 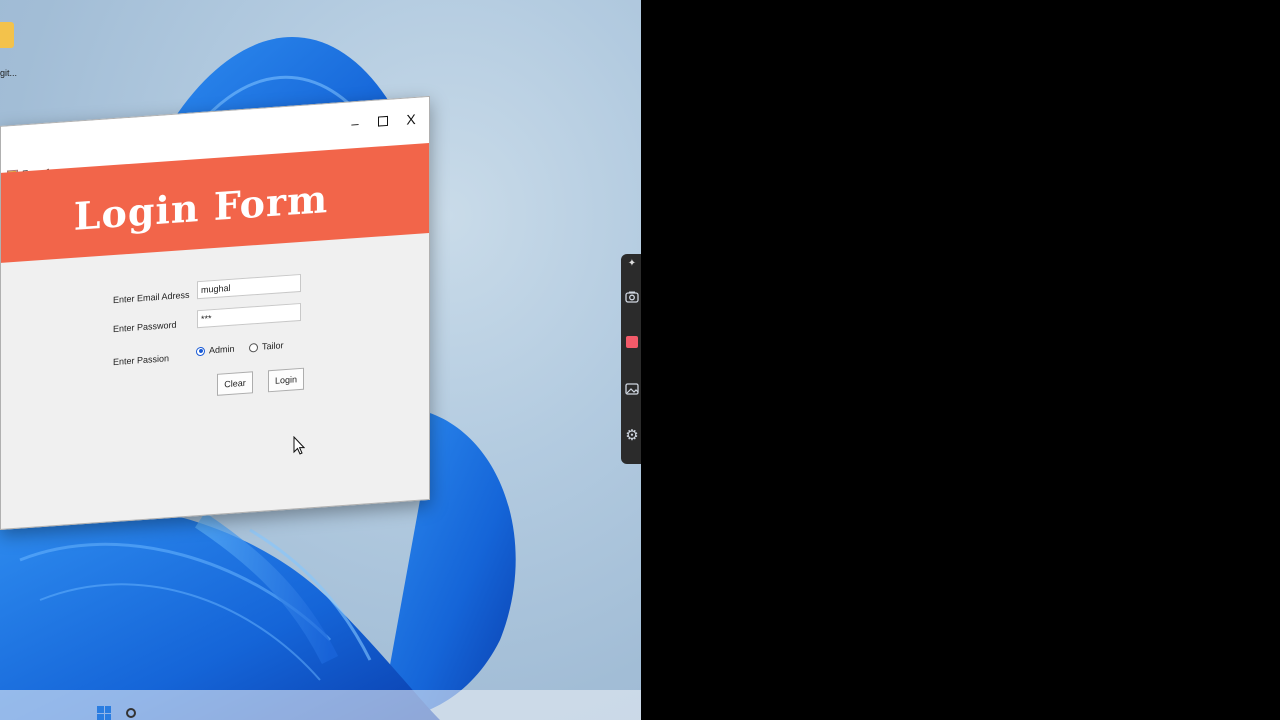 What do you see at coordinates (235, 383) in the screenshot?
I see `clear-button: Clear` at bounding box center [235, 383].